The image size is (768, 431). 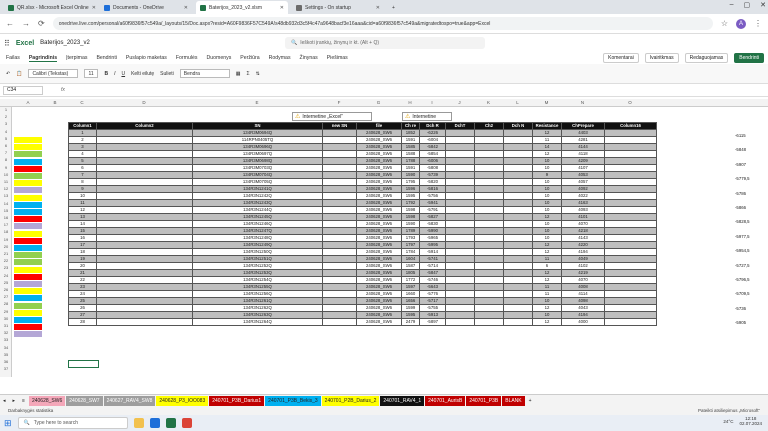 I want to click on table-cell: 4070, so click(x=583, y=224).